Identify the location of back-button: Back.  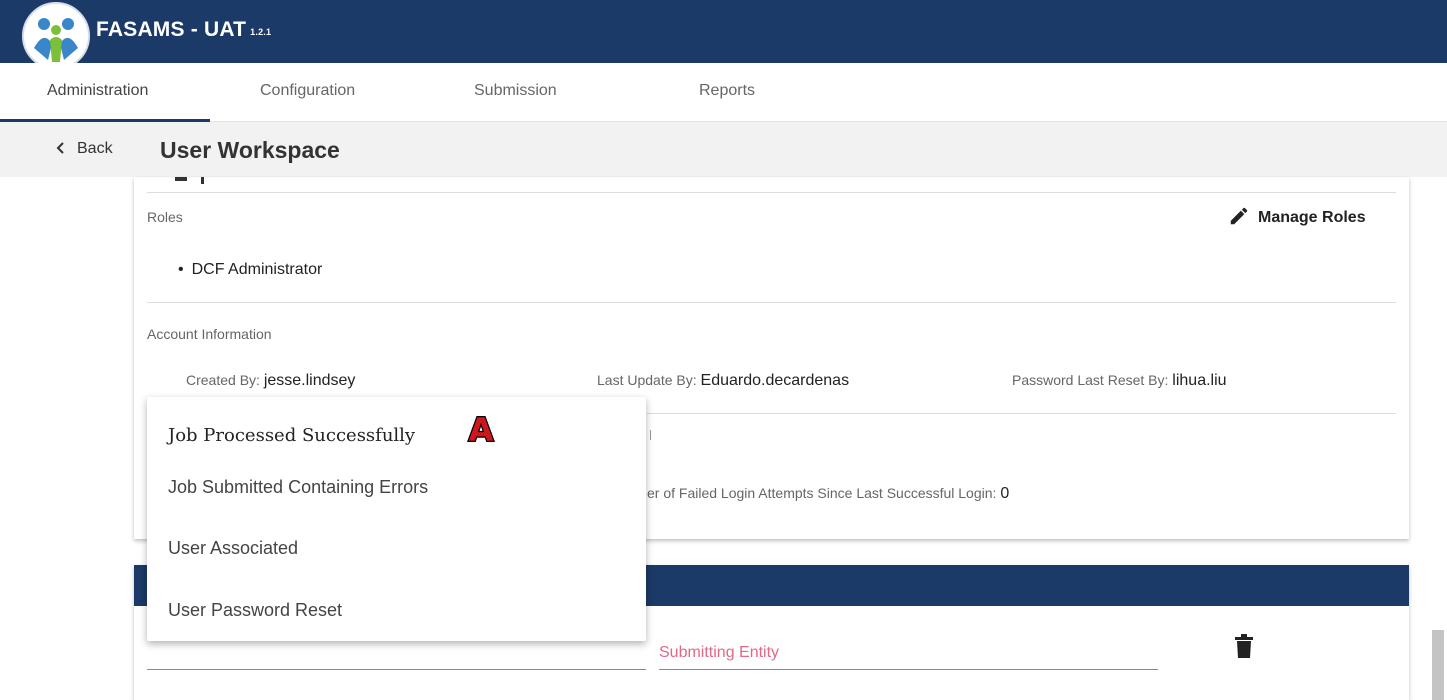
(84, 149).